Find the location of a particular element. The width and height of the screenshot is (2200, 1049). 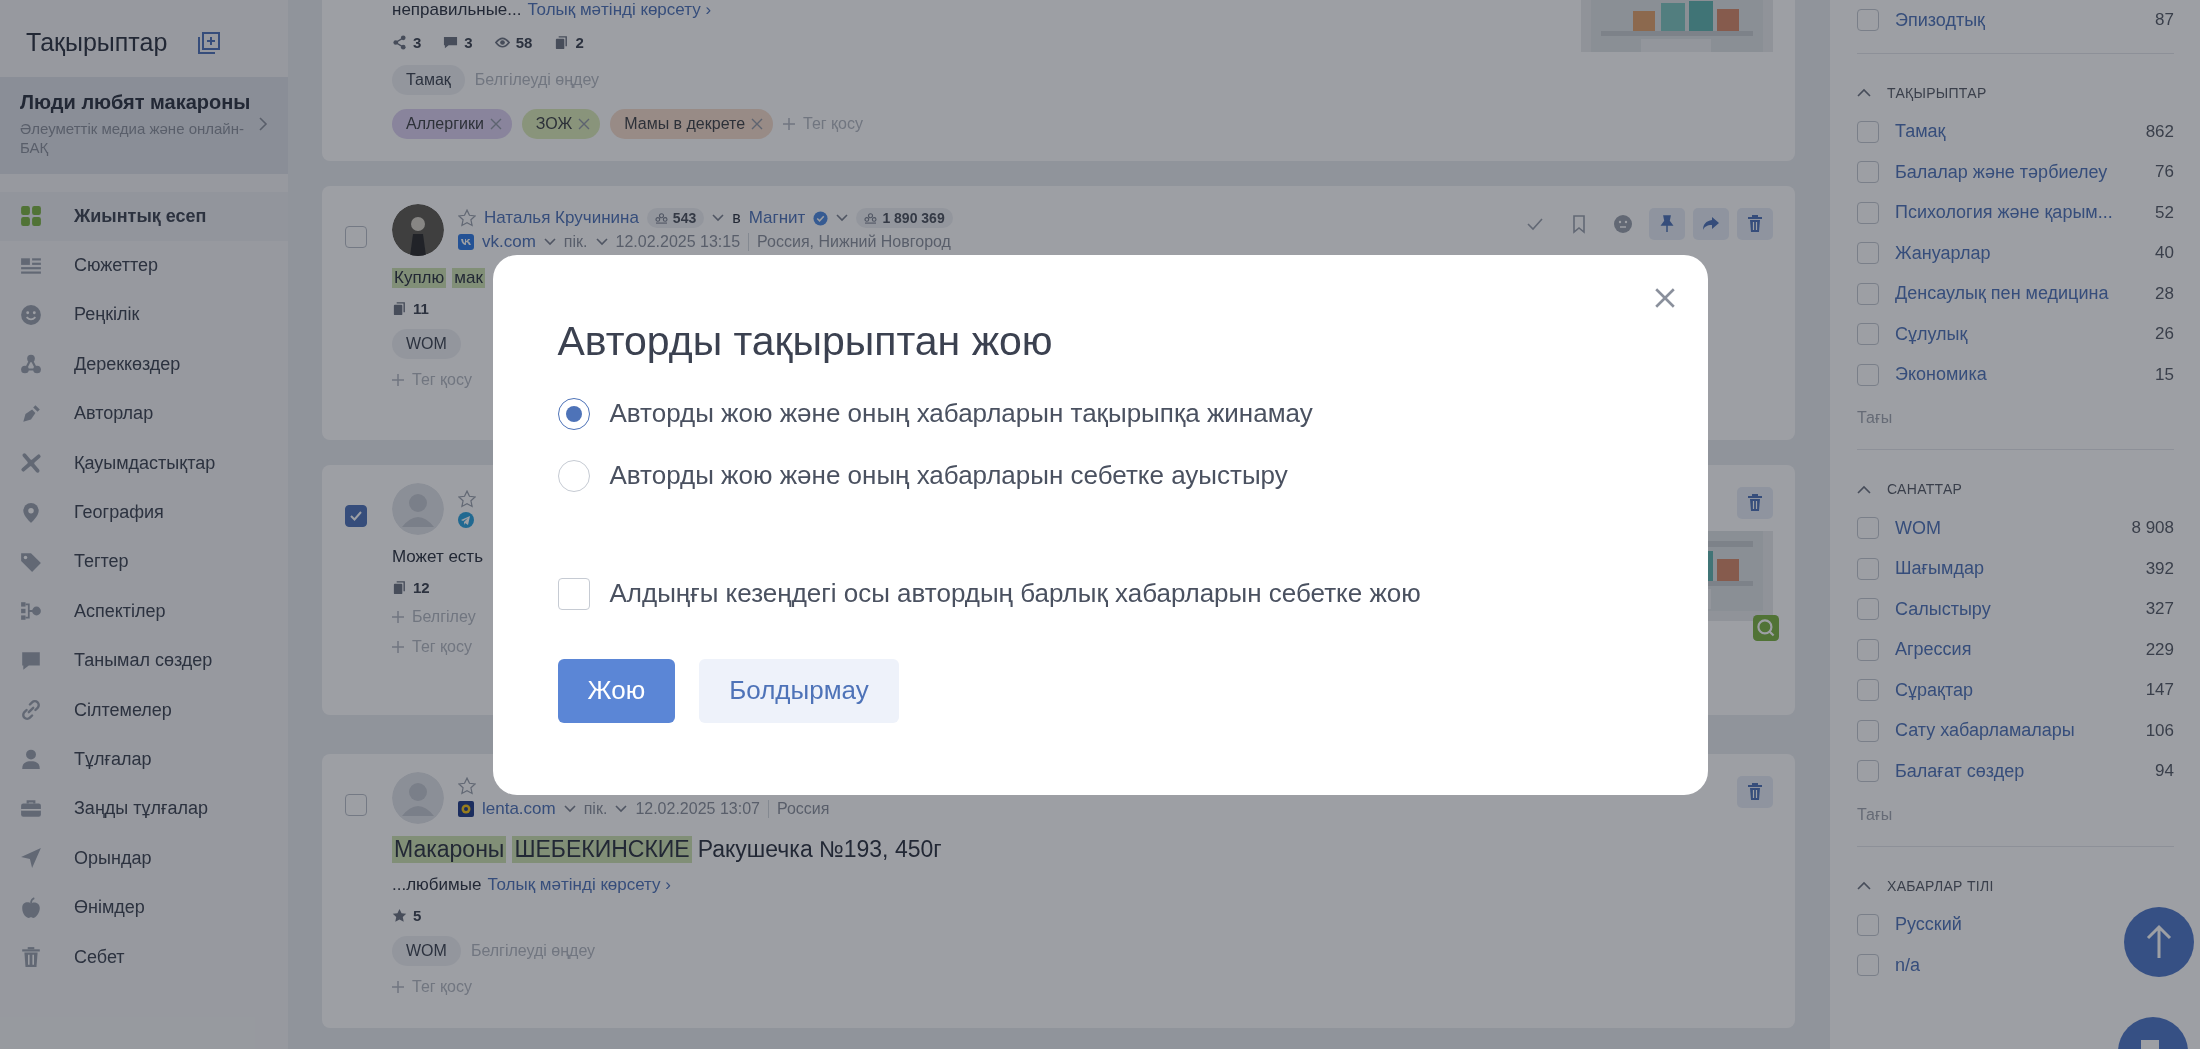

filter-count: 8 908 is located at coordinates (2152, 528).